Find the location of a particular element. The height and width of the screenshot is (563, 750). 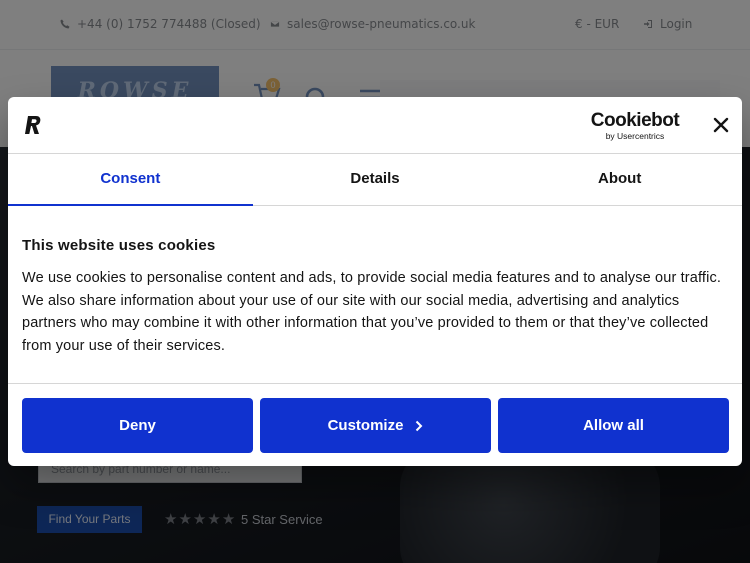

deny-button: Deny is located at coordinates (137, 425).